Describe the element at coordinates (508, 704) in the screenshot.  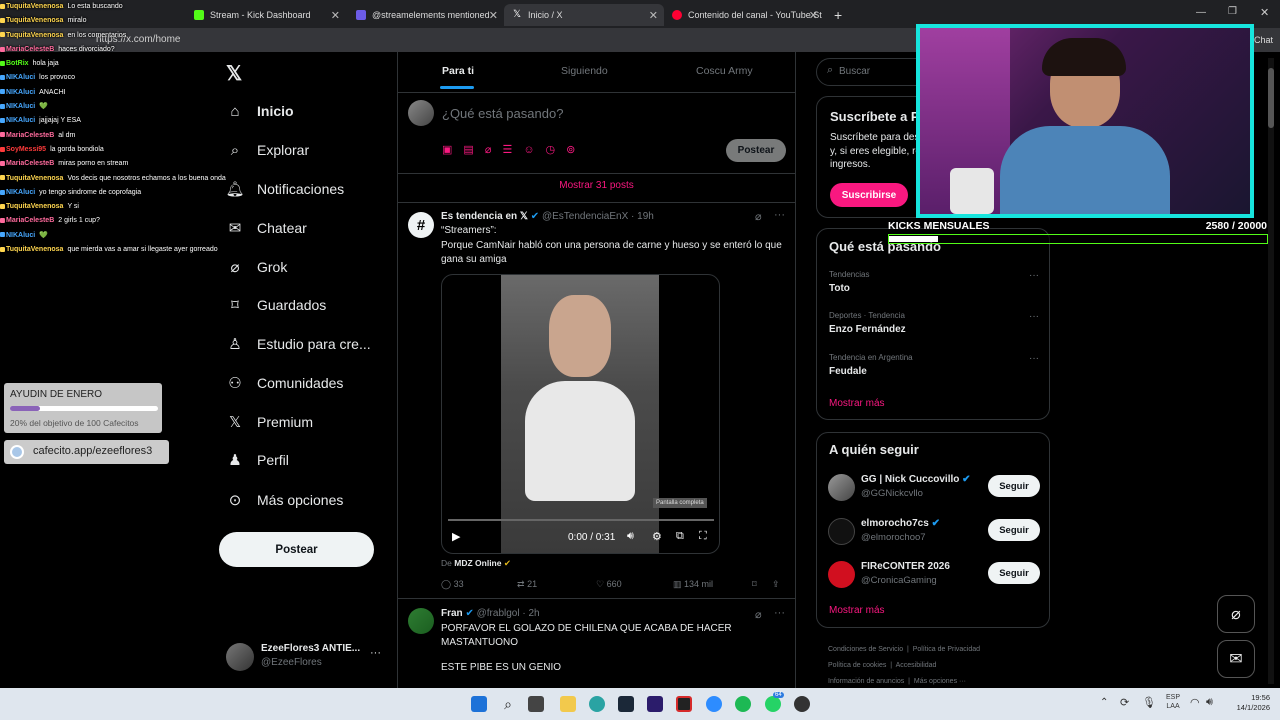
I see `search-icon: ⌕` at that location.